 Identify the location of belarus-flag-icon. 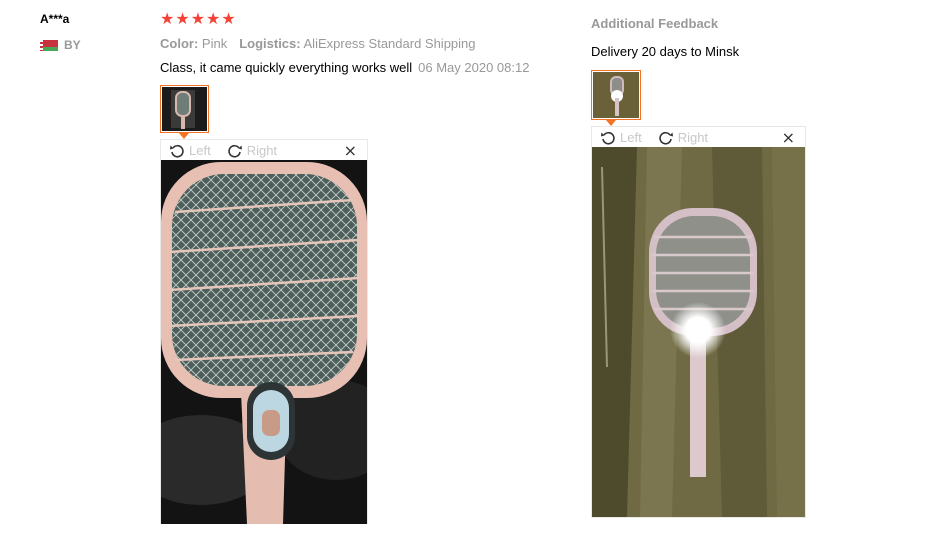
(49, 45).